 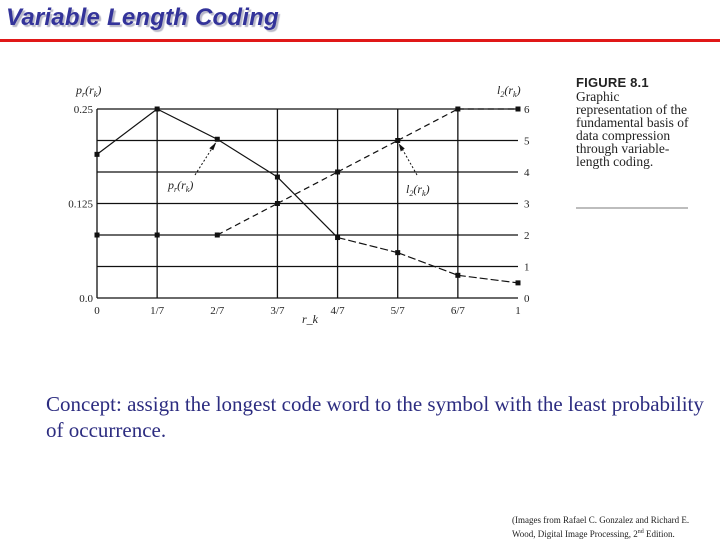 I want to click on right-tick-label: 1, so click(x=527, y=268).